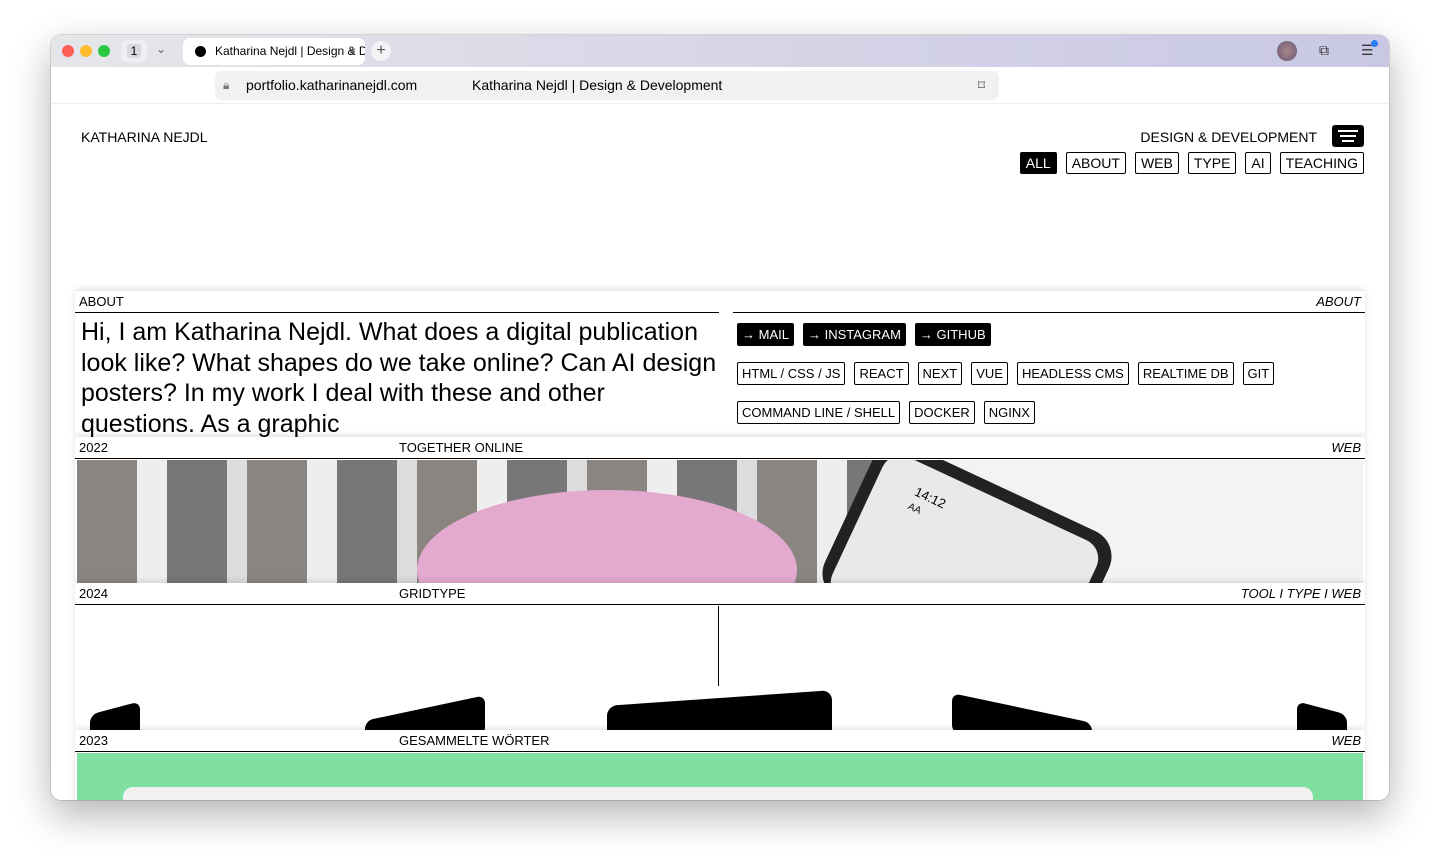 The height and width of the screenshot is (868, 1440). Describe the element at coordinates (940, 373) in the screenshot. I see `skill-tag: NEXT` at that location.